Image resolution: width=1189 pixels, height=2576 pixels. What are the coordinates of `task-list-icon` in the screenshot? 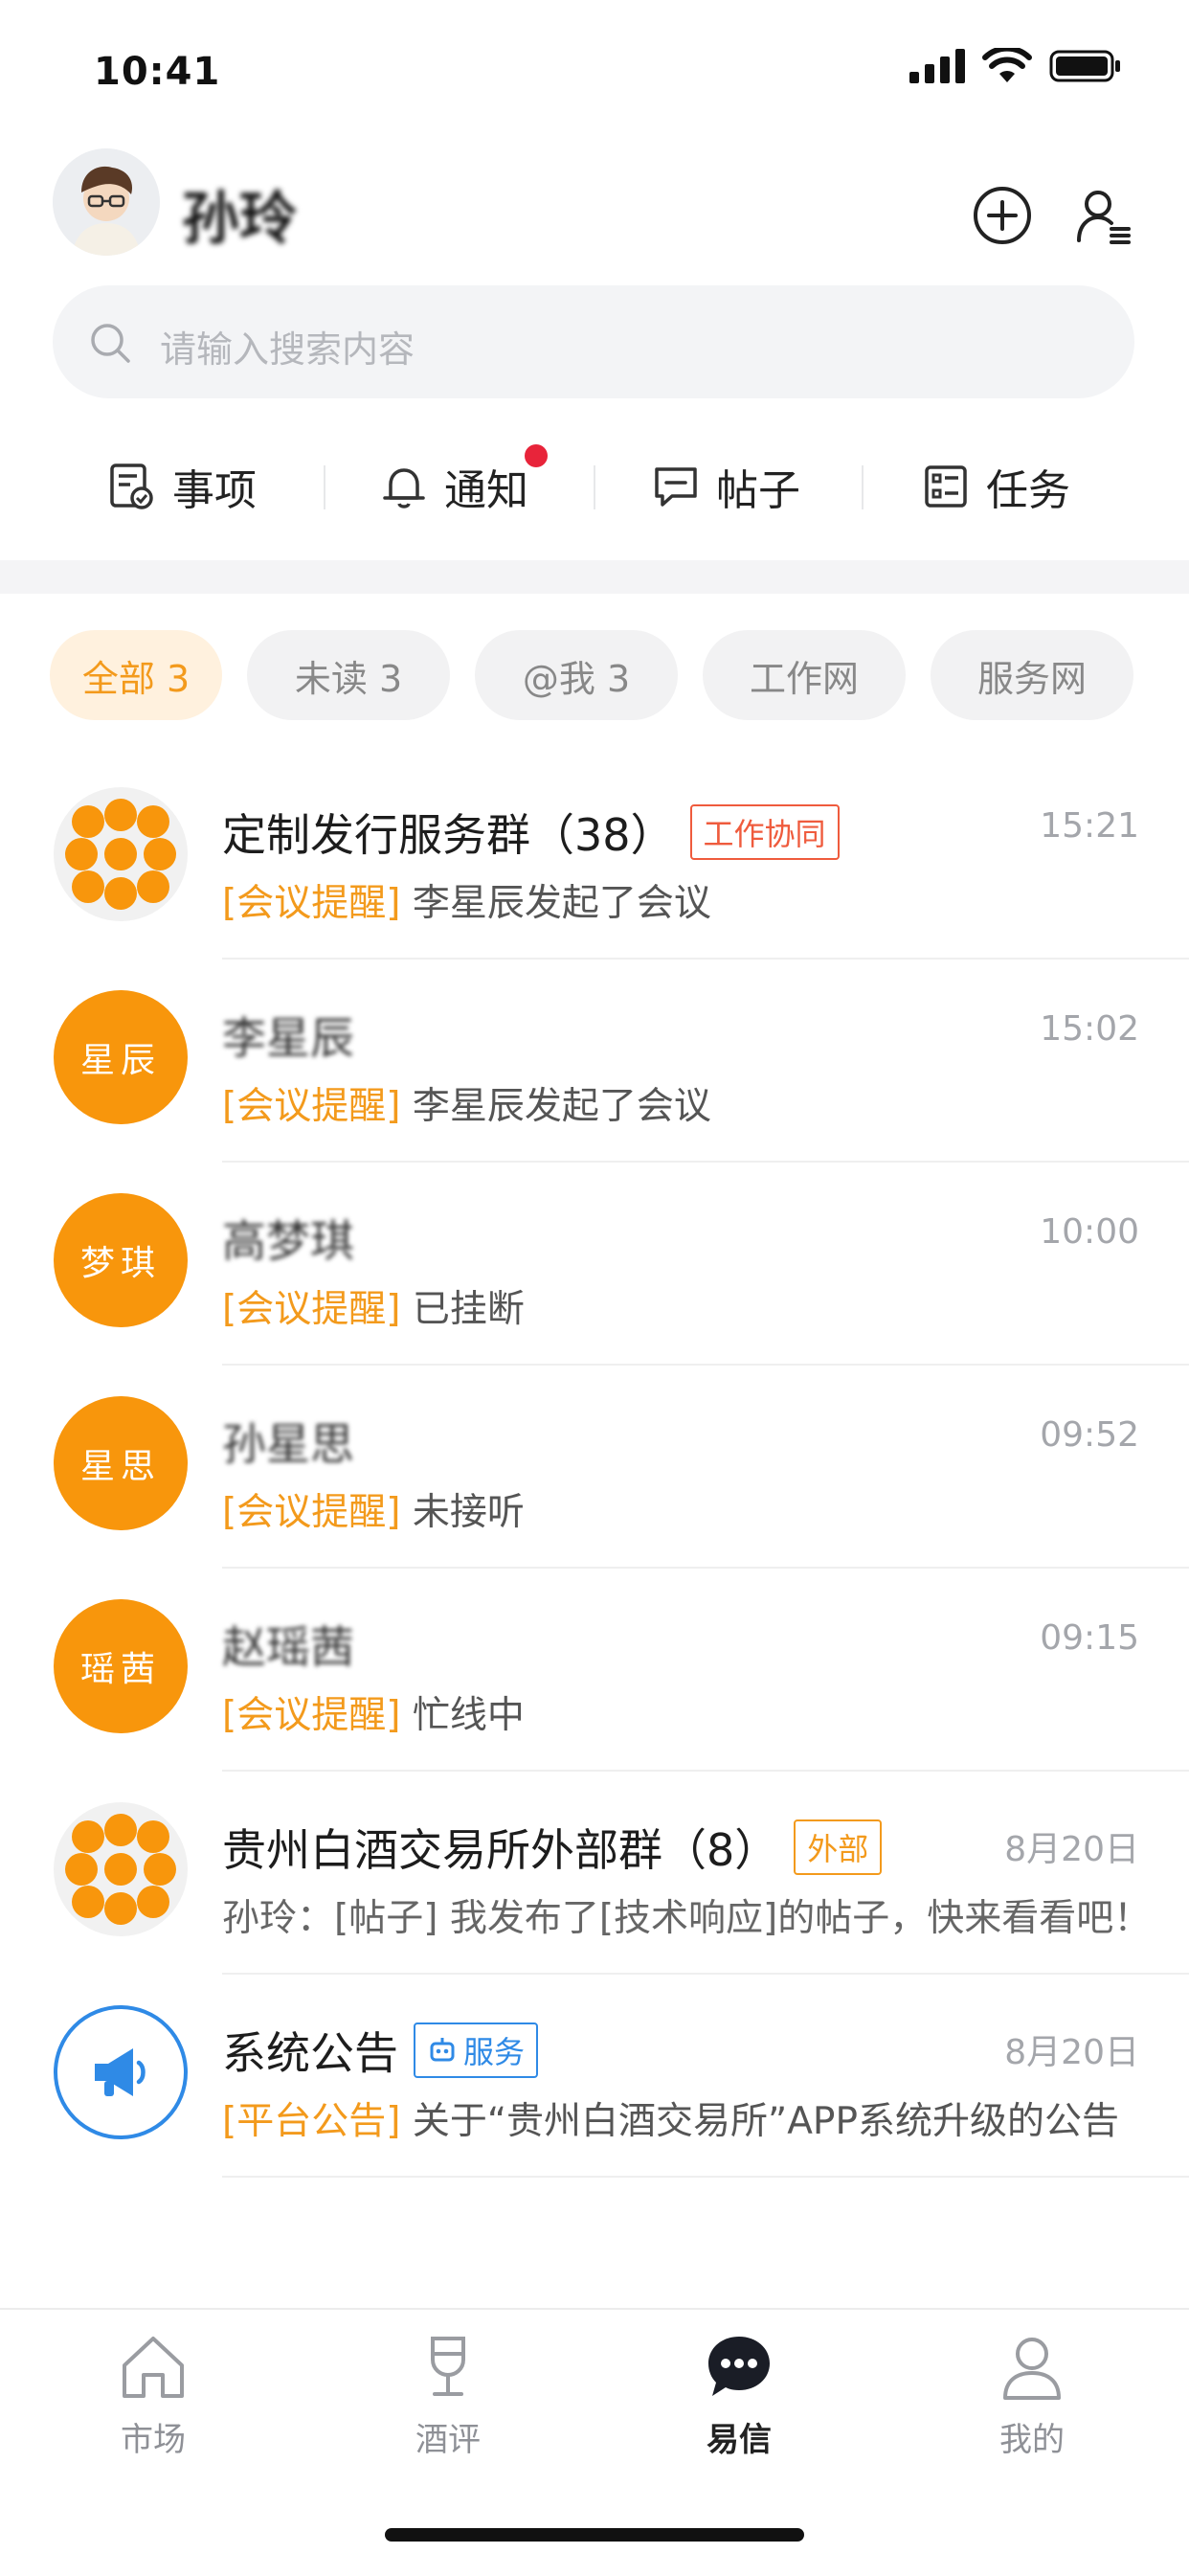 It's located at (946, 486).